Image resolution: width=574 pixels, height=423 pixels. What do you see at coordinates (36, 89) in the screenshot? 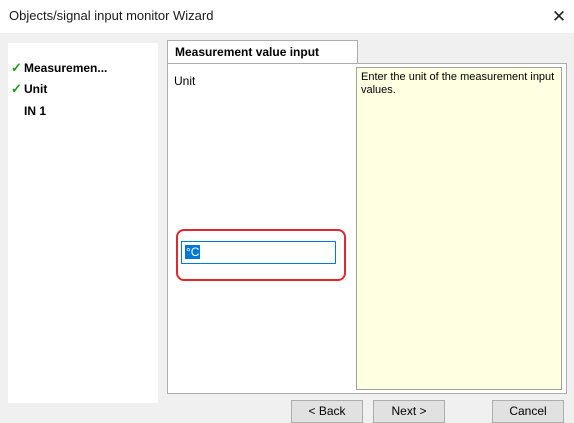
I see `step-label: Unit` at bounding box center [36, 89].